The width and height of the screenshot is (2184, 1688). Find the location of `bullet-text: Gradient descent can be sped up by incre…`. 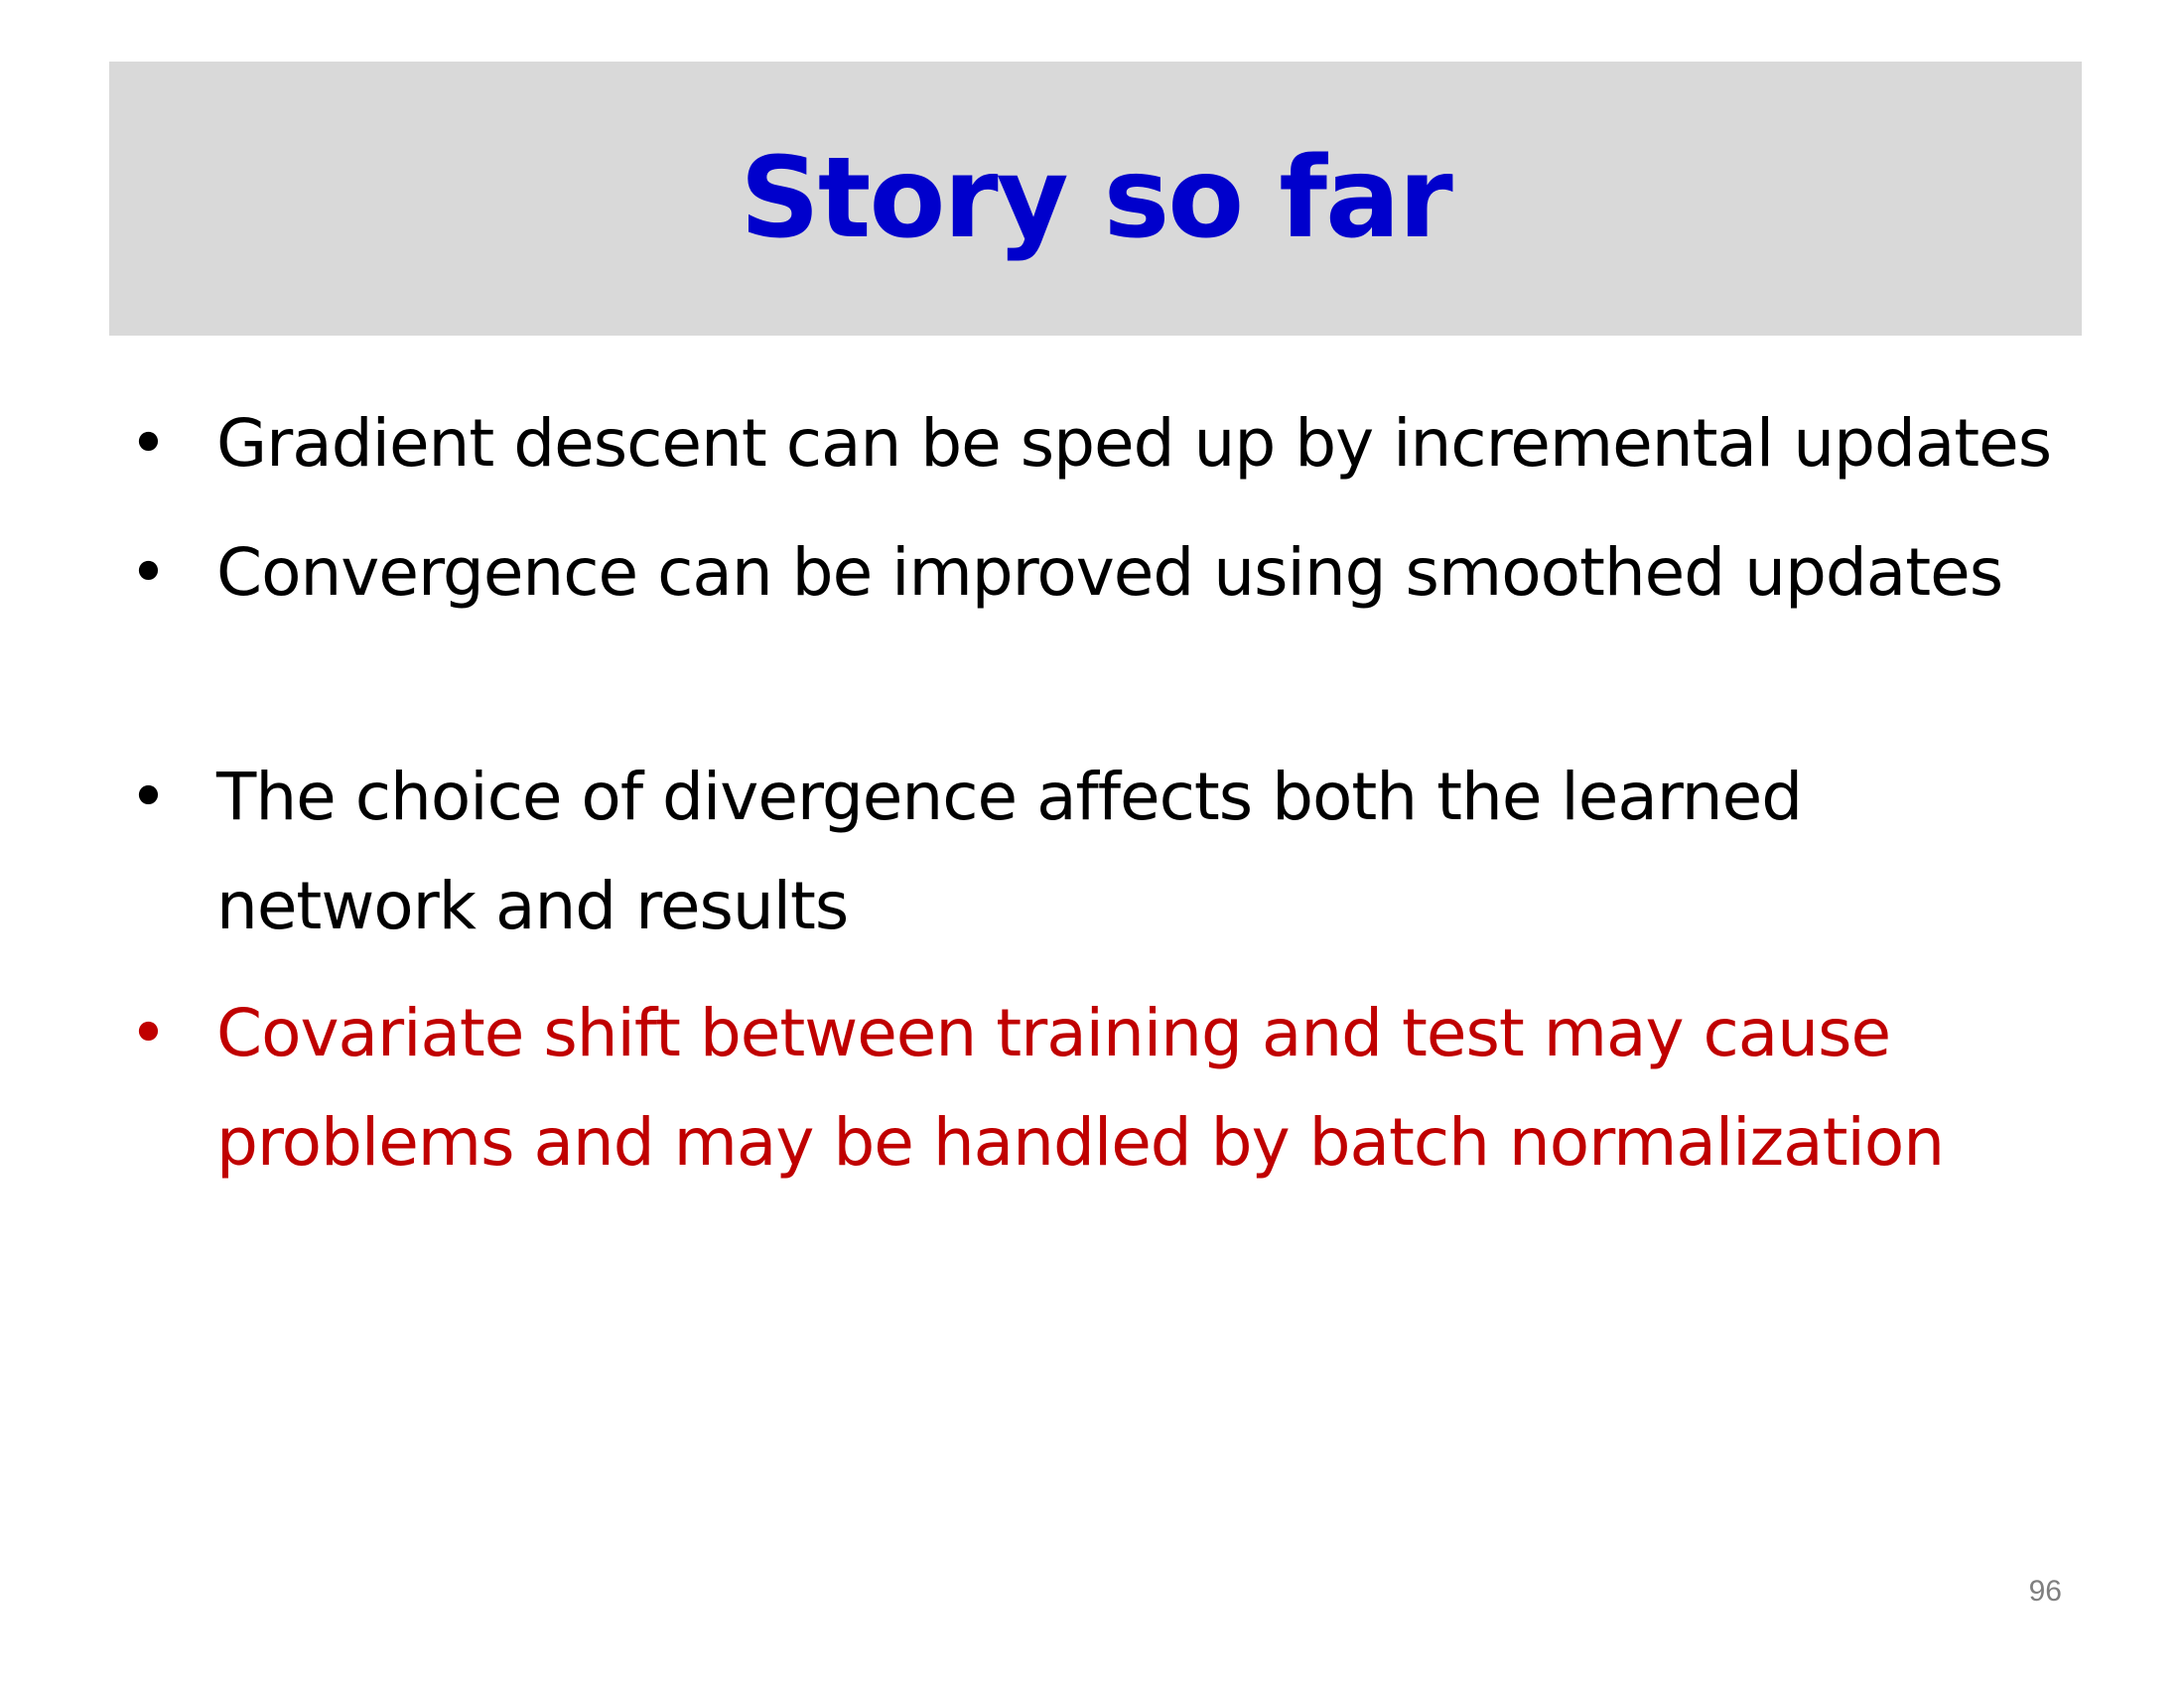

bullet-text: Gradient descent can be sped up by incre… is located at coordinates (1134, 443).